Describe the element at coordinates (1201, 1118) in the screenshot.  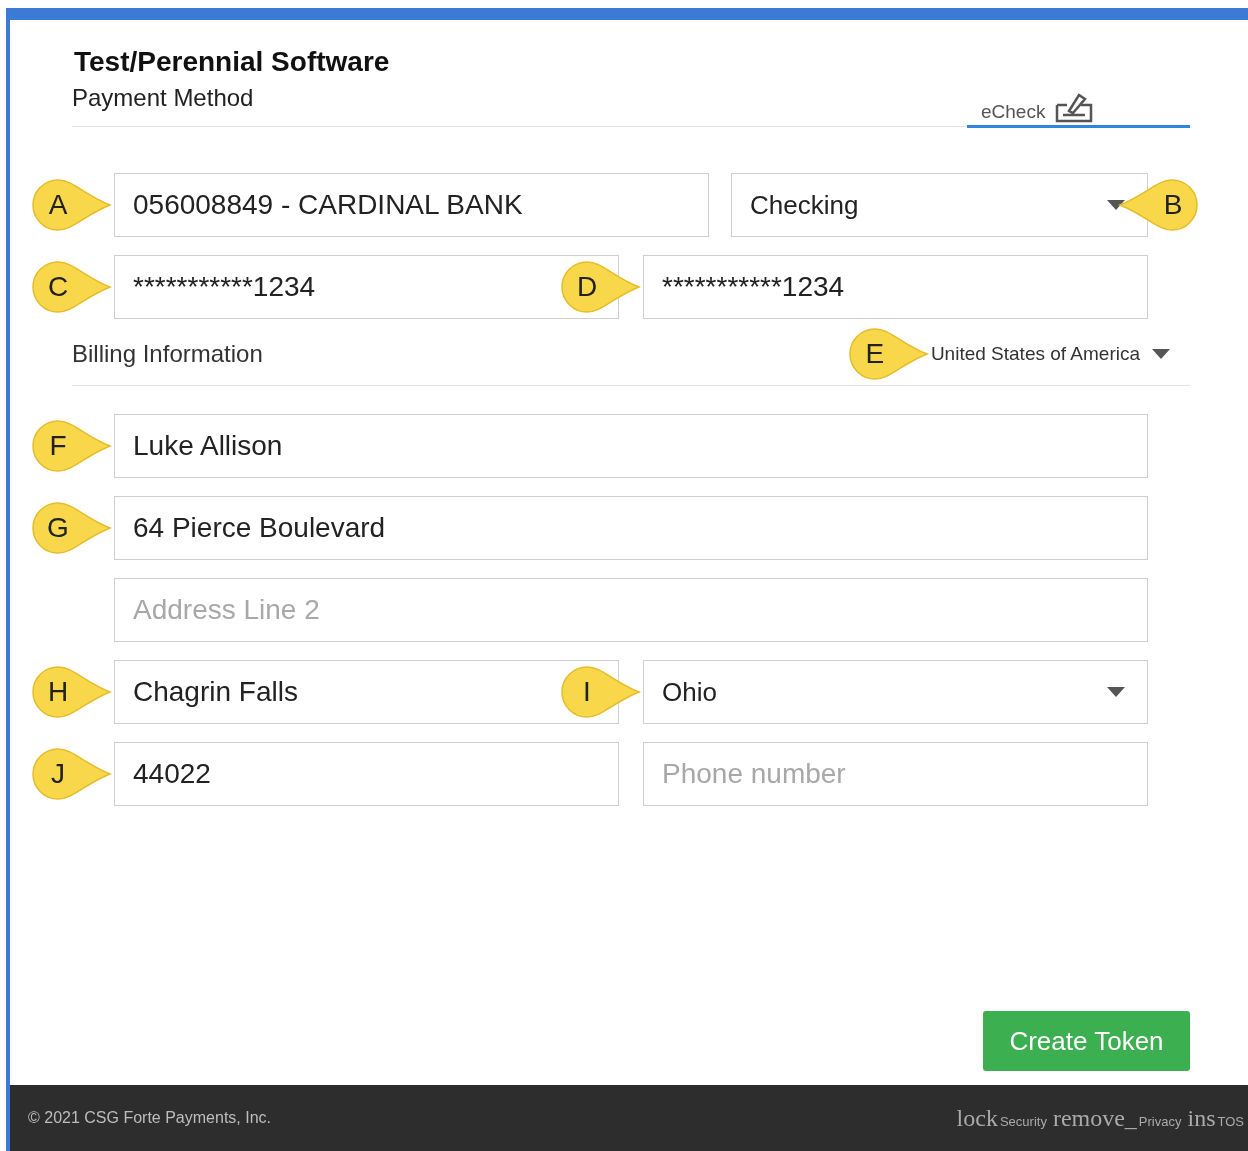
I see `icon-name-text: ins` at that location.